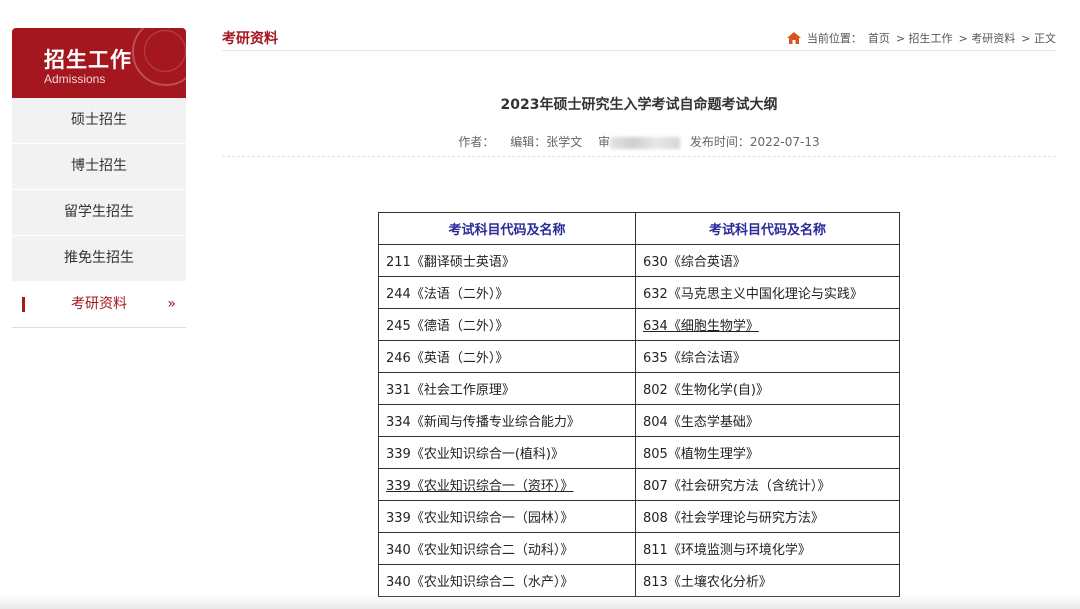 This screenshot has height=609, width=1080. I want to click on table-row: 340《农业知识综合二（水产）》 813《土壤农化分析》, so click(639, 580).